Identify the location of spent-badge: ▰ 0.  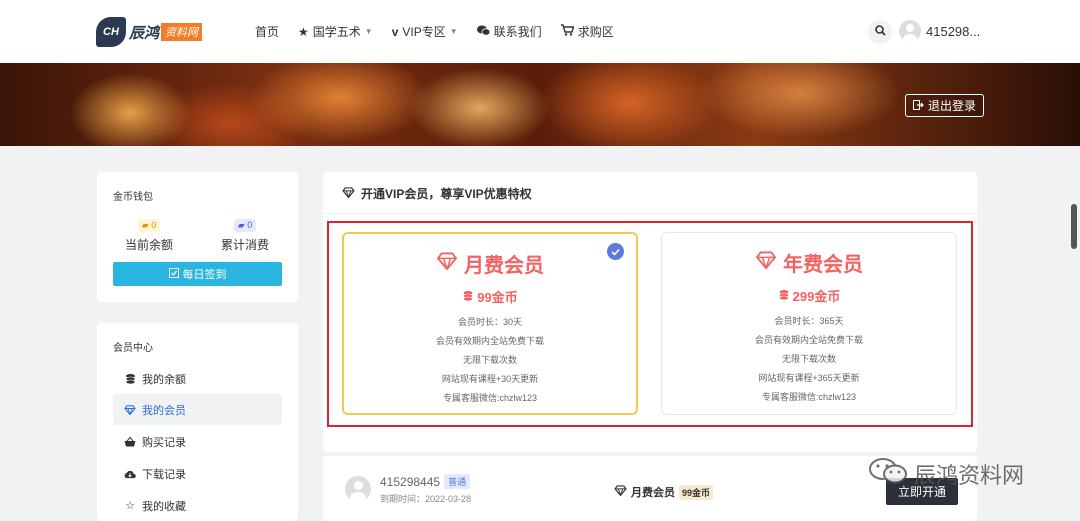
(245, 225).